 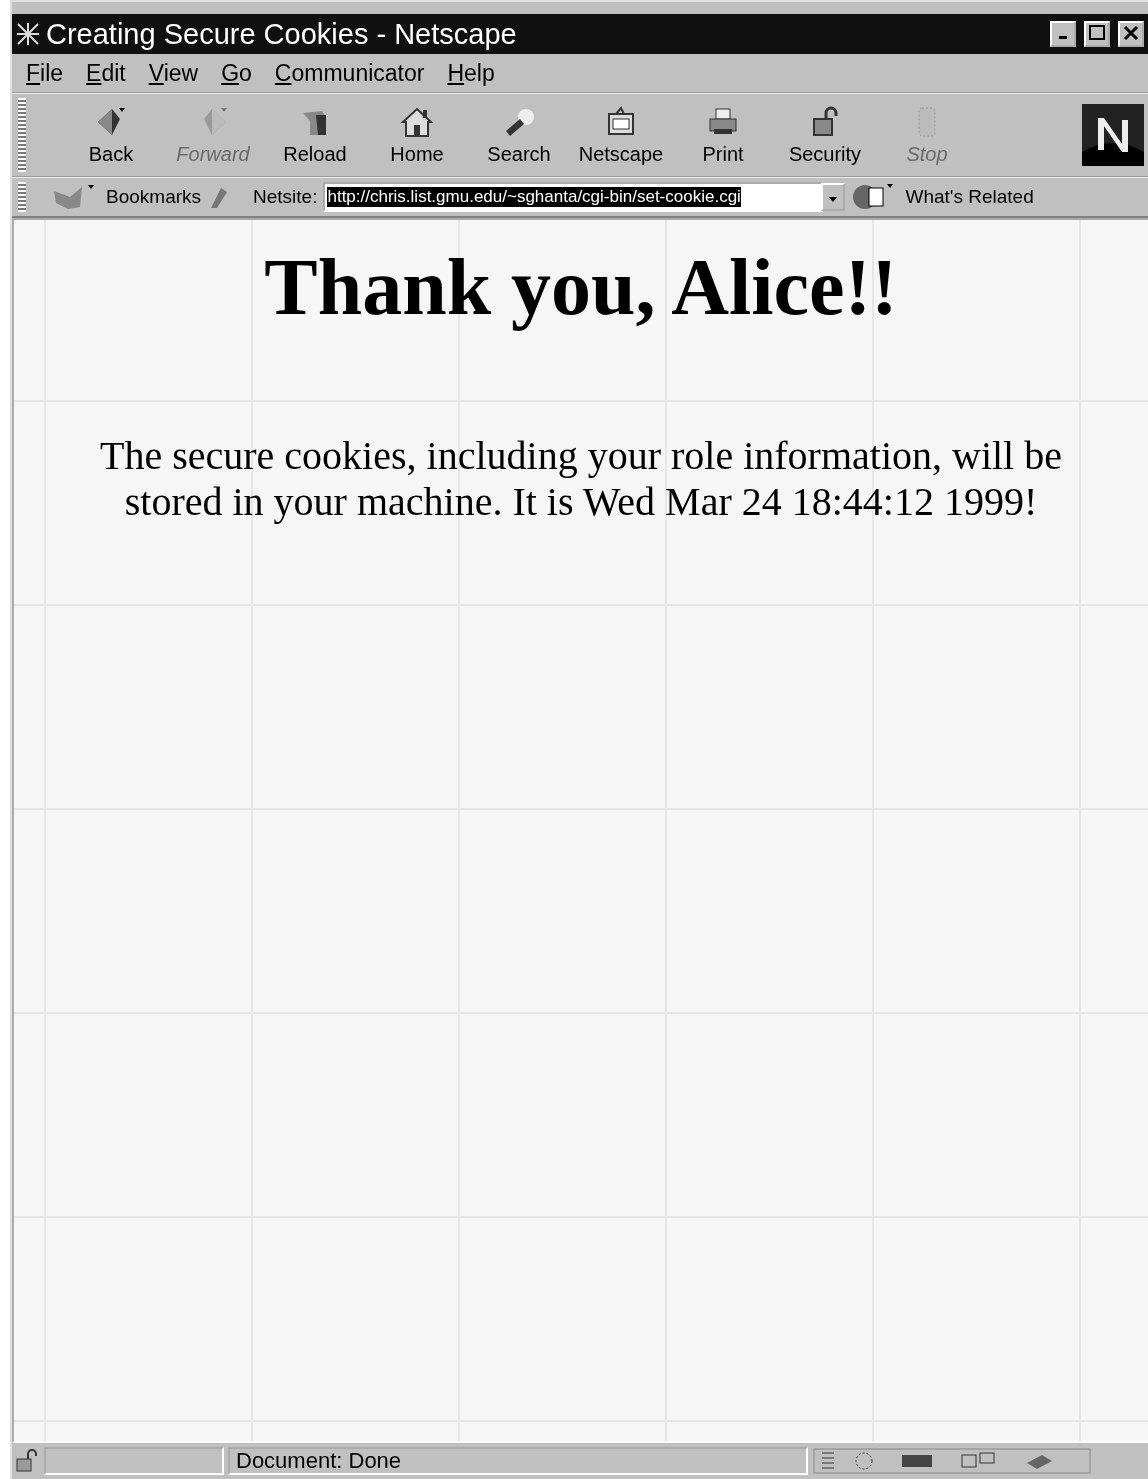 I want to click on page-heading: Thank you, Alice!!, so click(x=581, y=287).